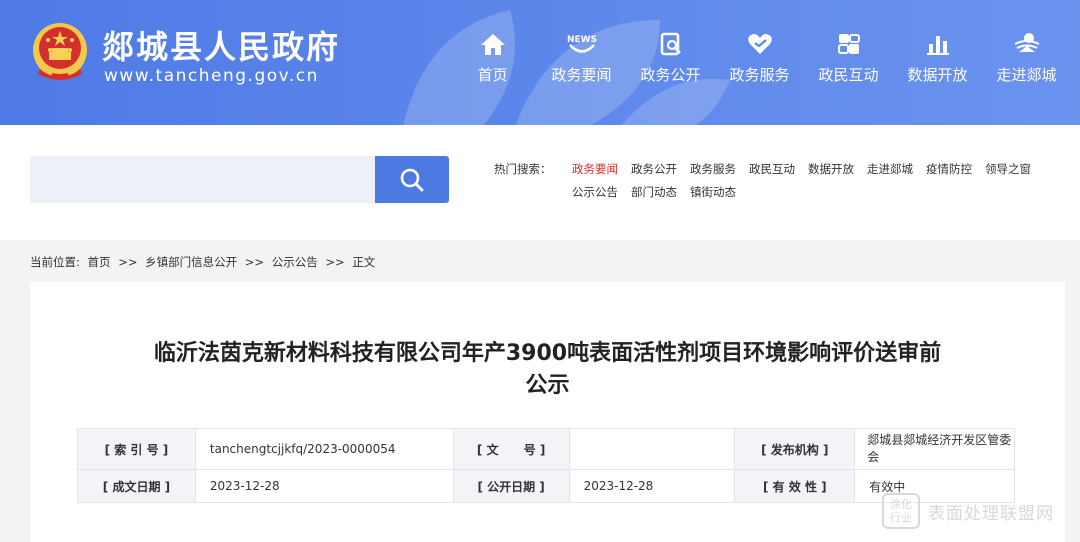  Describe the element at coordinates (937, 45) in the screenshot. I see `data-chart-icon` at that location.